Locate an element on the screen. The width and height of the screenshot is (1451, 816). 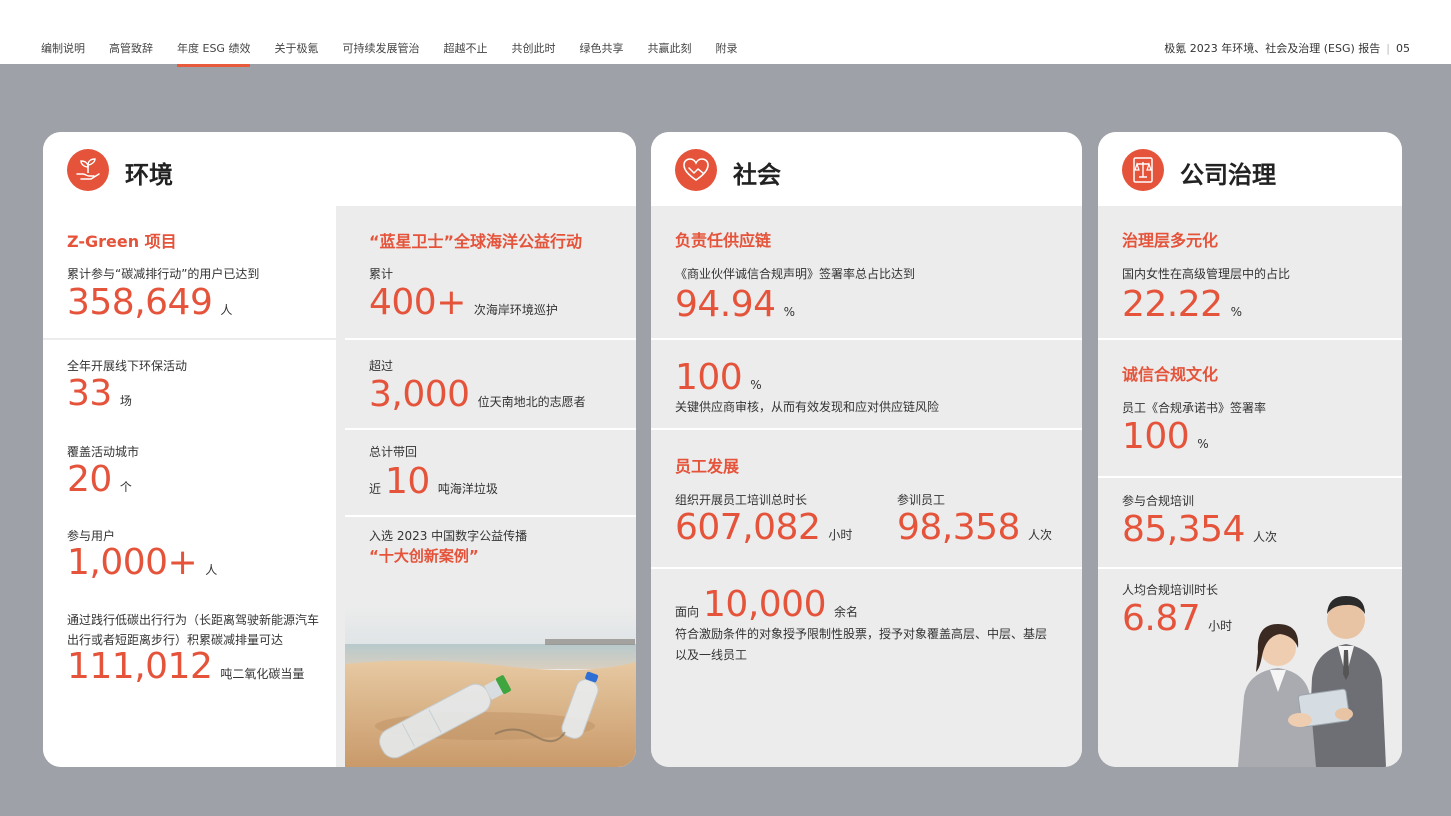
business-people-photo is located at coordinates (1309, 677).